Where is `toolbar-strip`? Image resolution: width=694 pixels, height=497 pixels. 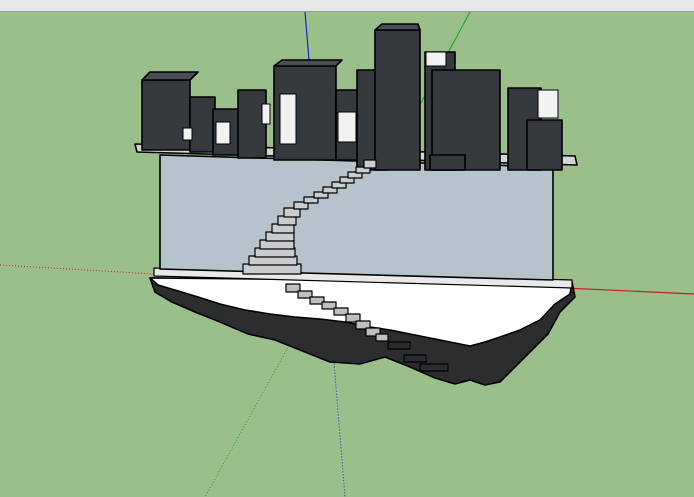
toolbar-strip is located at coordinates (347, 6).